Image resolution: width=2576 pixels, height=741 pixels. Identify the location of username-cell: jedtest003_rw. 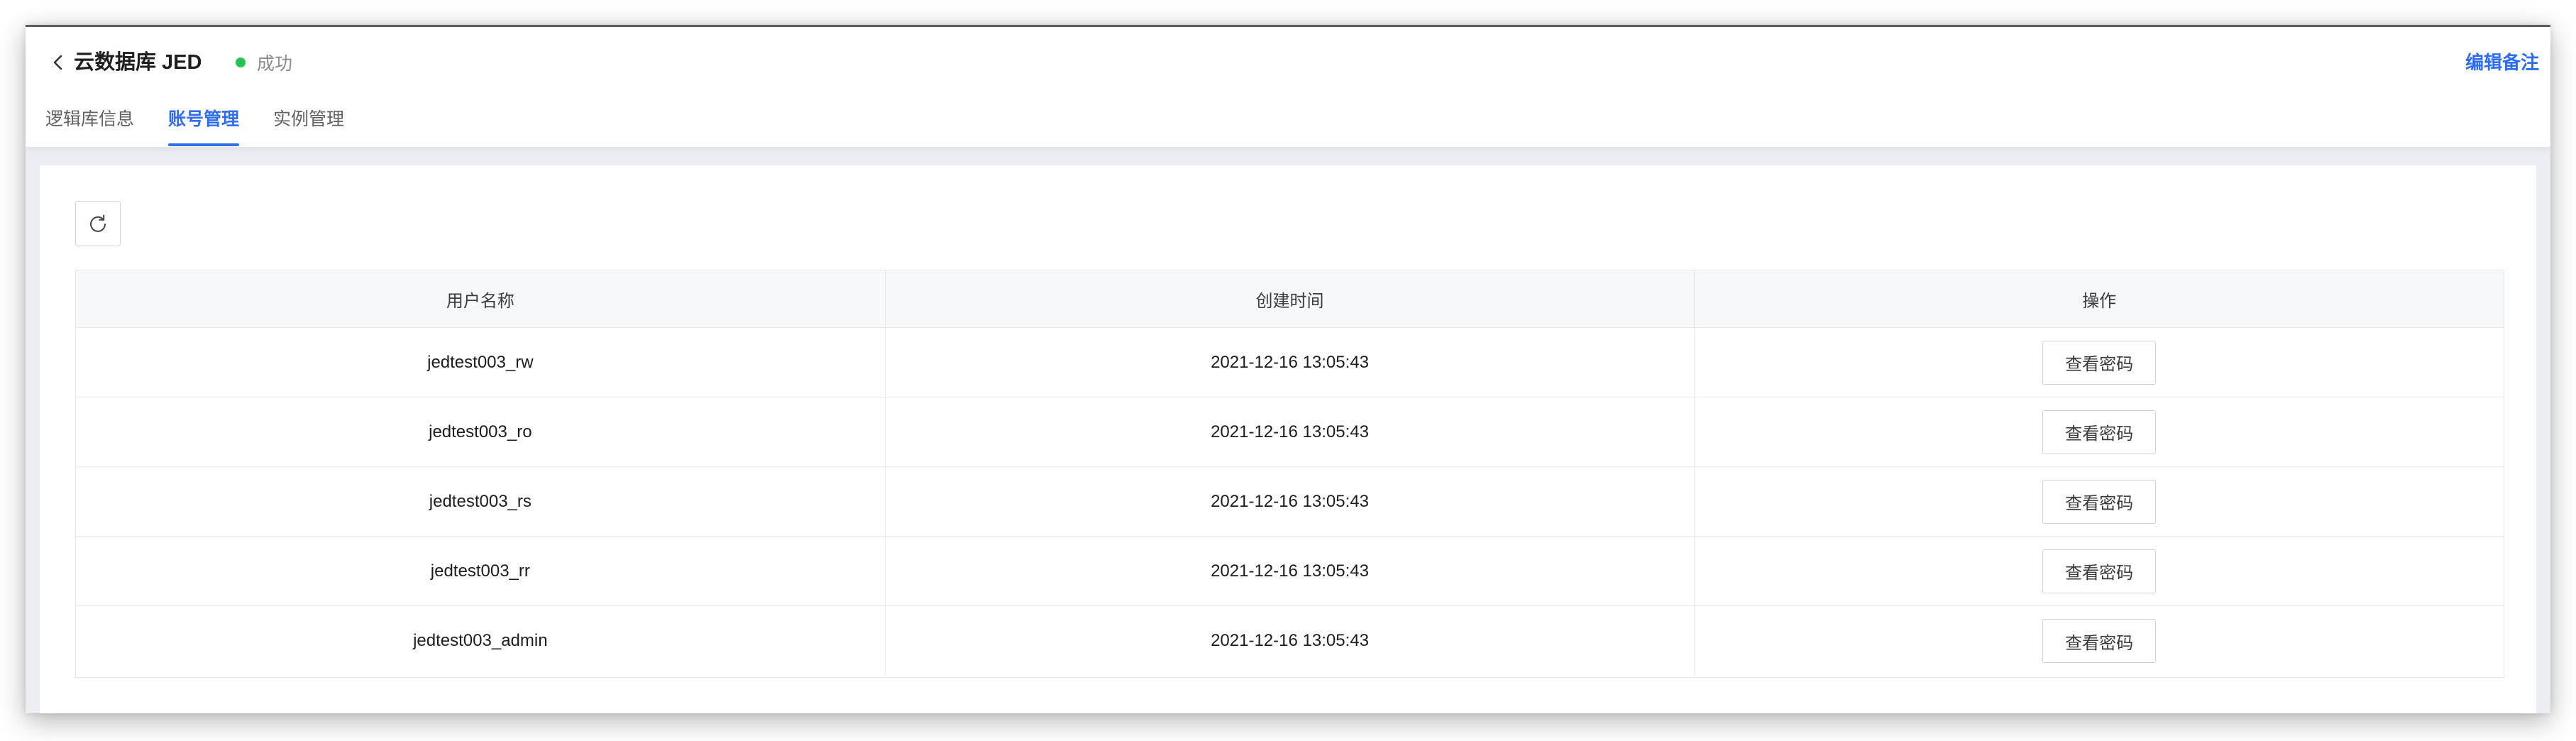
(481, 362).